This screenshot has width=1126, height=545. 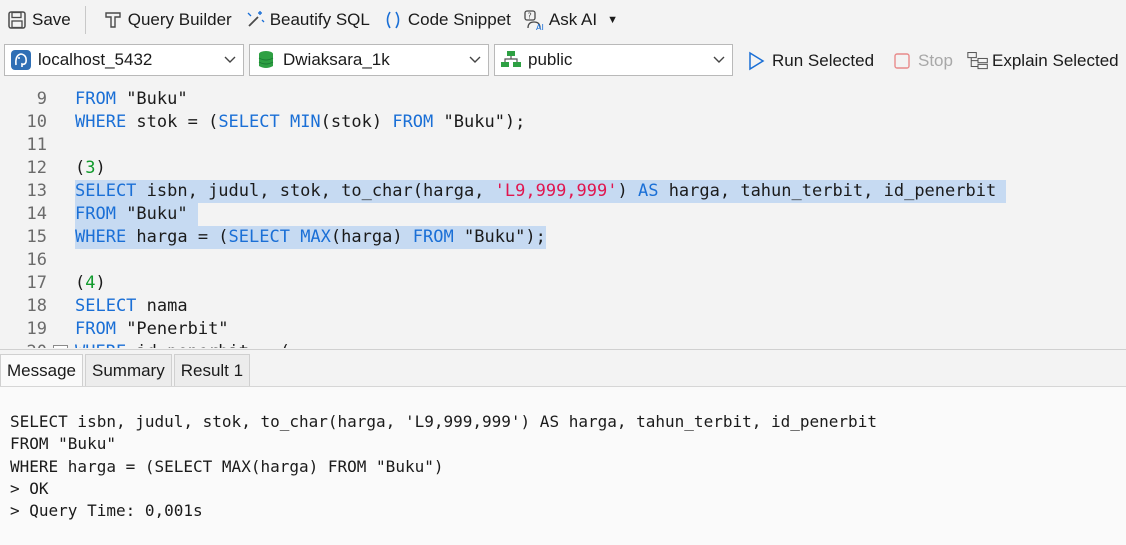 I want to click on editor-line: 17 (4), so click(x=563, y=283).